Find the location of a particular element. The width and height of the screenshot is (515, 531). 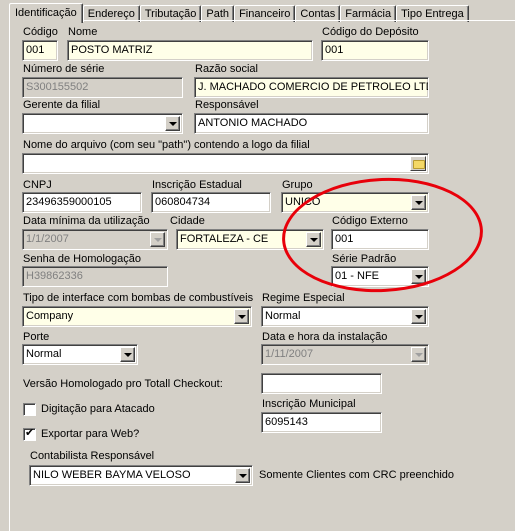

data-instalacao-value: 1/11/2007 is located at coordinates (289, 354).